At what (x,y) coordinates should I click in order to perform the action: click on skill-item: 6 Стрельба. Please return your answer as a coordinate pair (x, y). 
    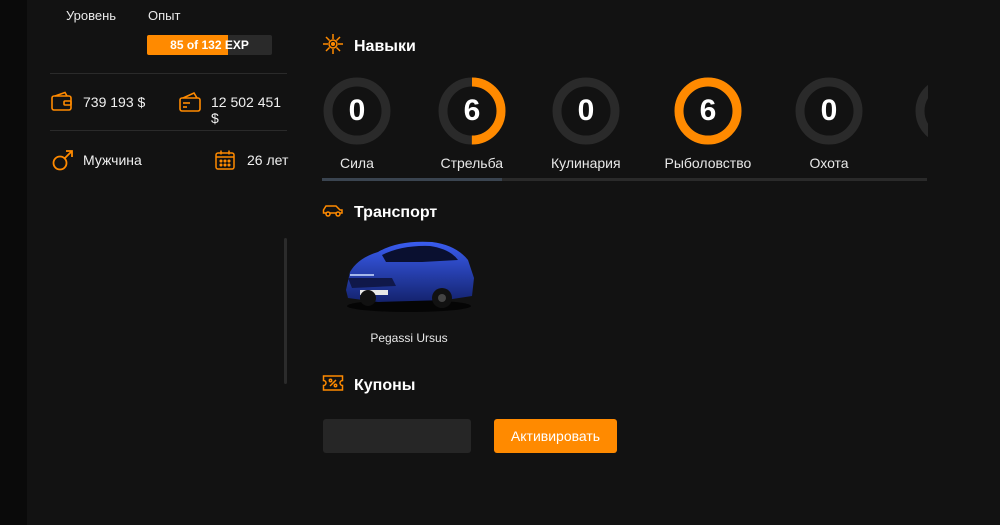
    Looking at the image, I should click on (472, 123).